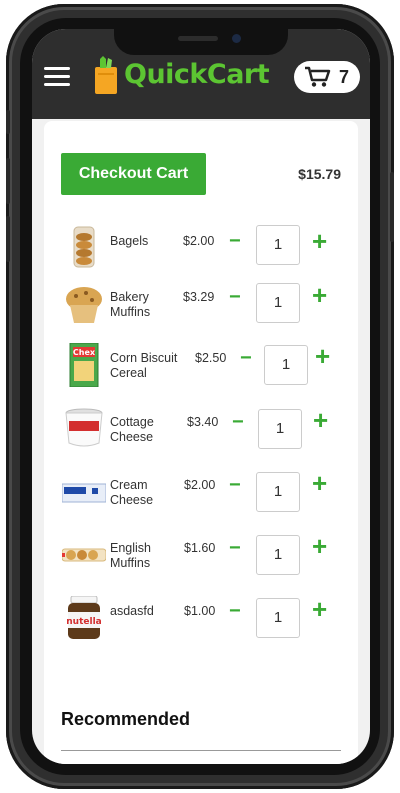 This screenshot has width=400, height=793. What do you see at coordinates (236, 38) in the screenshot?
I see `front-camera` at bounding box center [236, 38].